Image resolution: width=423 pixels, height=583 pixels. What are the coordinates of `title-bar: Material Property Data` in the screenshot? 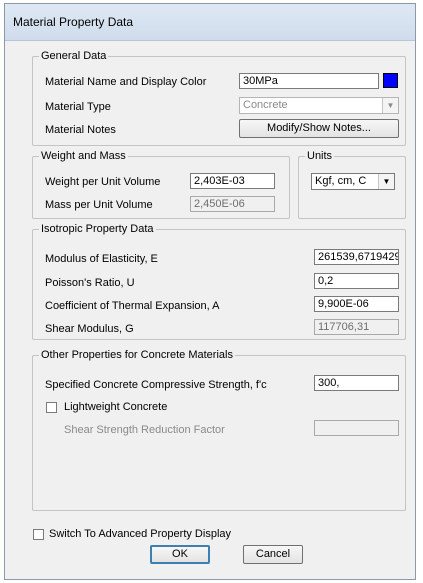 It's located at (210, 22).